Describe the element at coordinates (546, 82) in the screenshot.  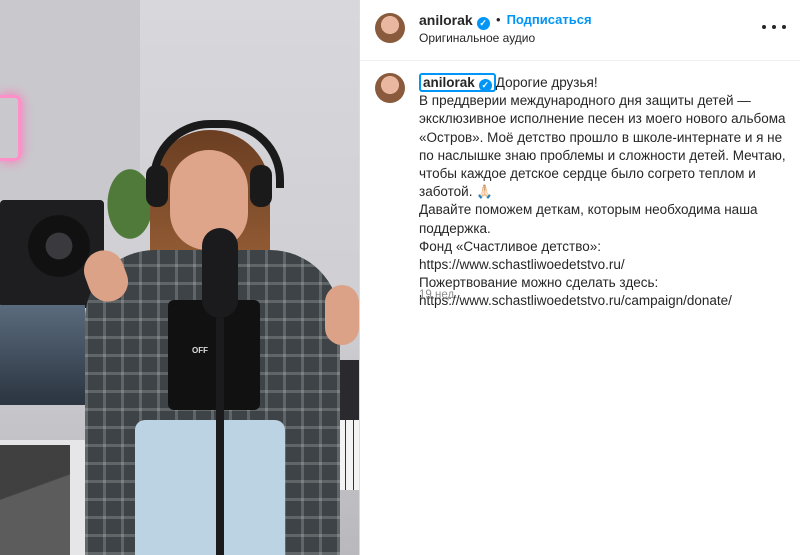
I see `caption-line: Дорогие друзья!` at that location.